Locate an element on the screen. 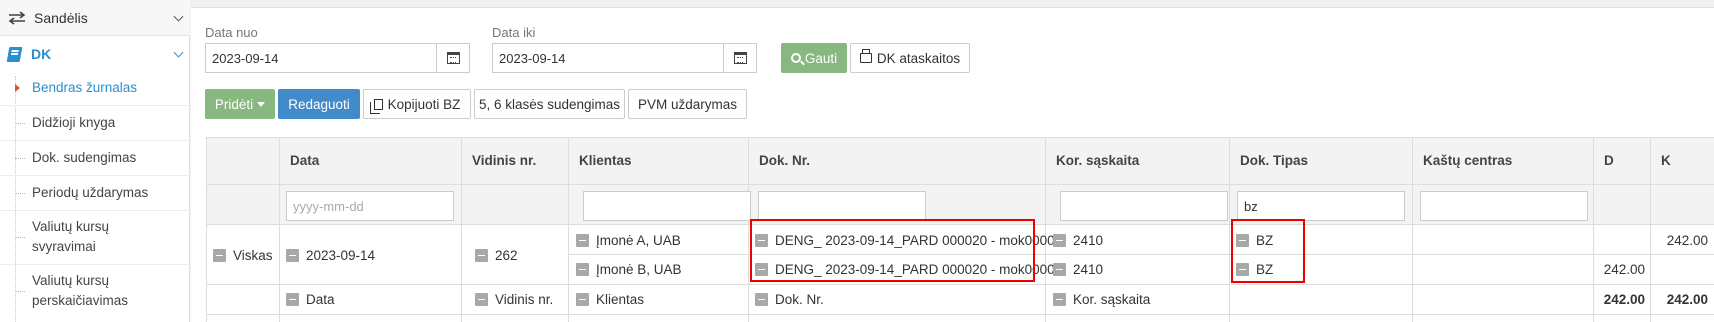 This screenshot has width=1714, height=322. group-date-cell: 2023-09-14 is located at coordinates (330, 255).